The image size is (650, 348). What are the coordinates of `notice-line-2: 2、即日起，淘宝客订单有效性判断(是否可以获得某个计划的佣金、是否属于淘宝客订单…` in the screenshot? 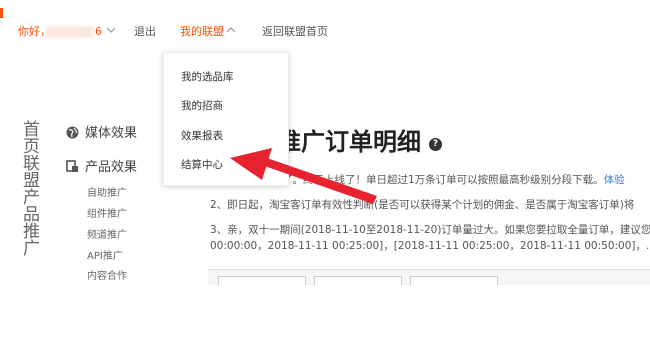 It's located at (422, 205).